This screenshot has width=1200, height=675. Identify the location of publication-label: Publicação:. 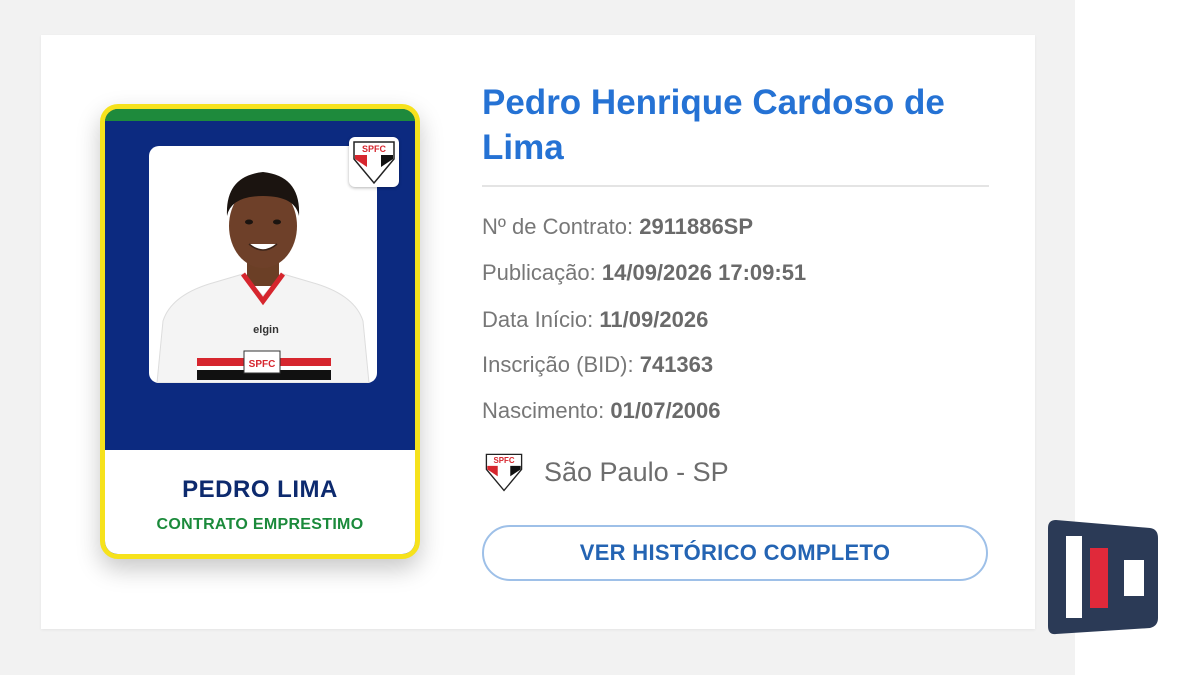
(539, 272).